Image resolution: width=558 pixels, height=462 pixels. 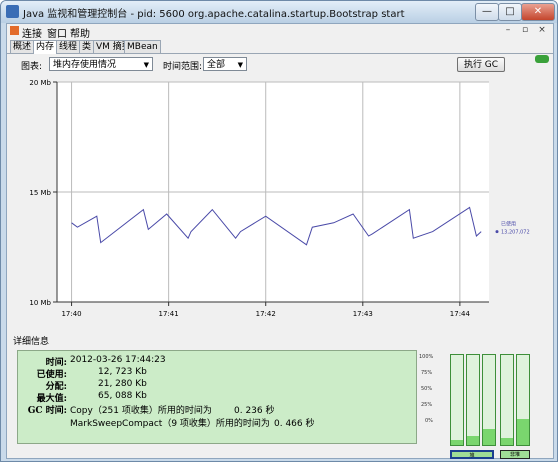 What do you see at coordinates (68, 46) in the screenshot?
I see `tab-threads: 线程` at bounding box center [68, 46].